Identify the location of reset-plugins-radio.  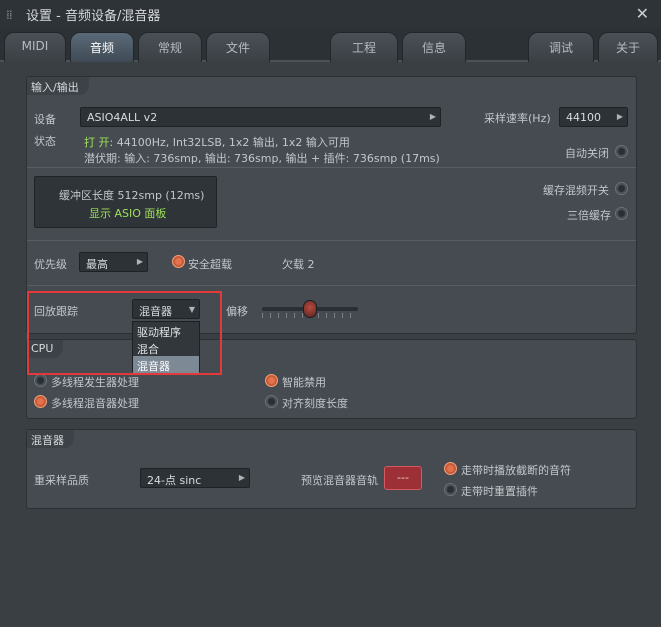
(450, 489).